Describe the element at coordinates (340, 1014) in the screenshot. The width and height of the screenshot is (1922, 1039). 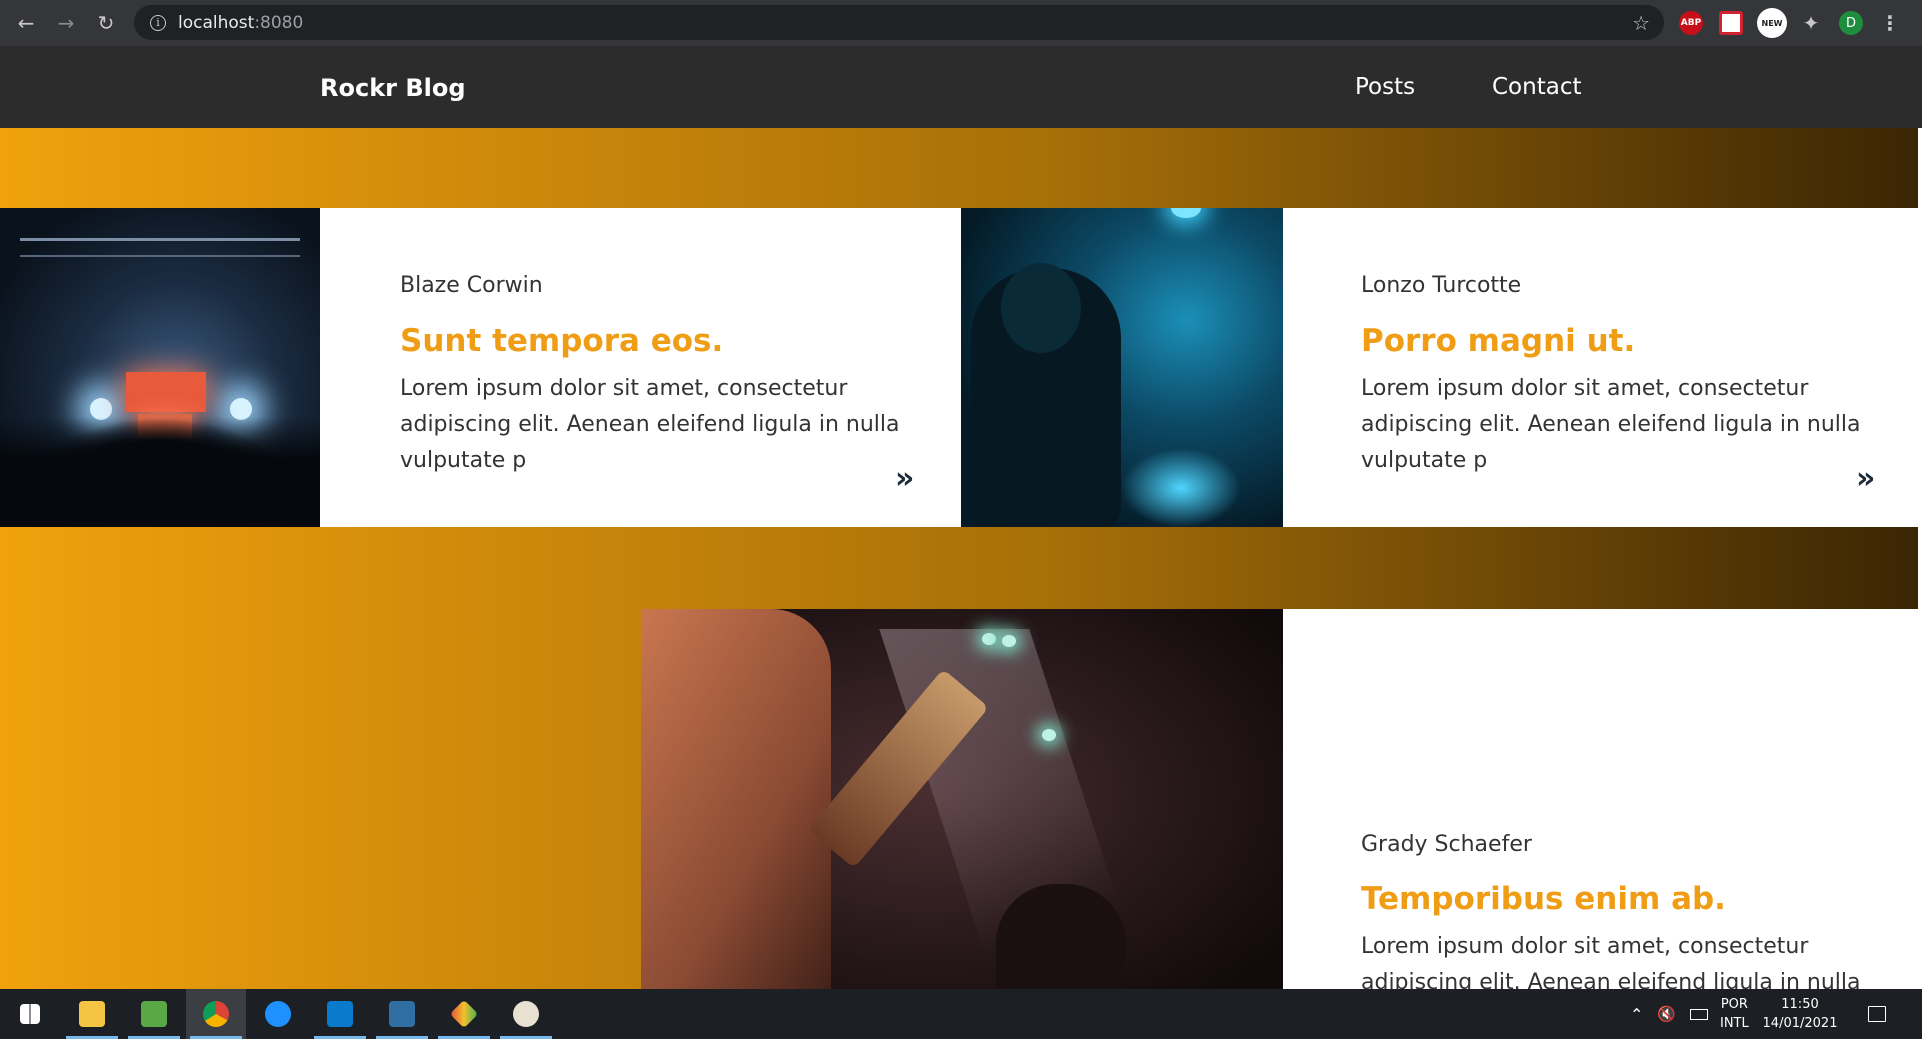
I see `vscode-icon` at that location.